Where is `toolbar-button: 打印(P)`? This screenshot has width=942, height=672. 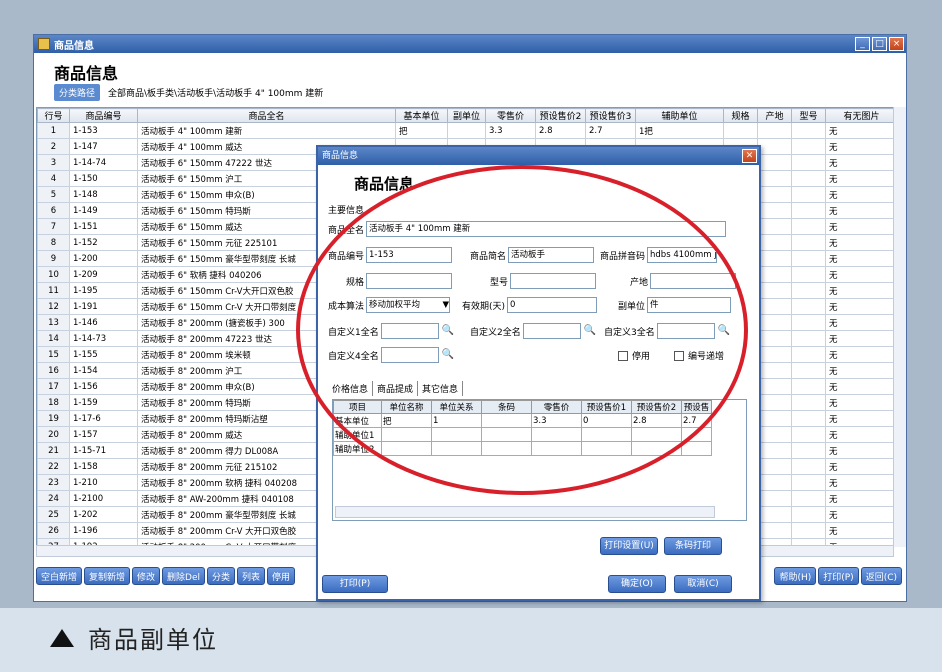 toolbar-button: 打印(P) is located at coordinates (838, 576).